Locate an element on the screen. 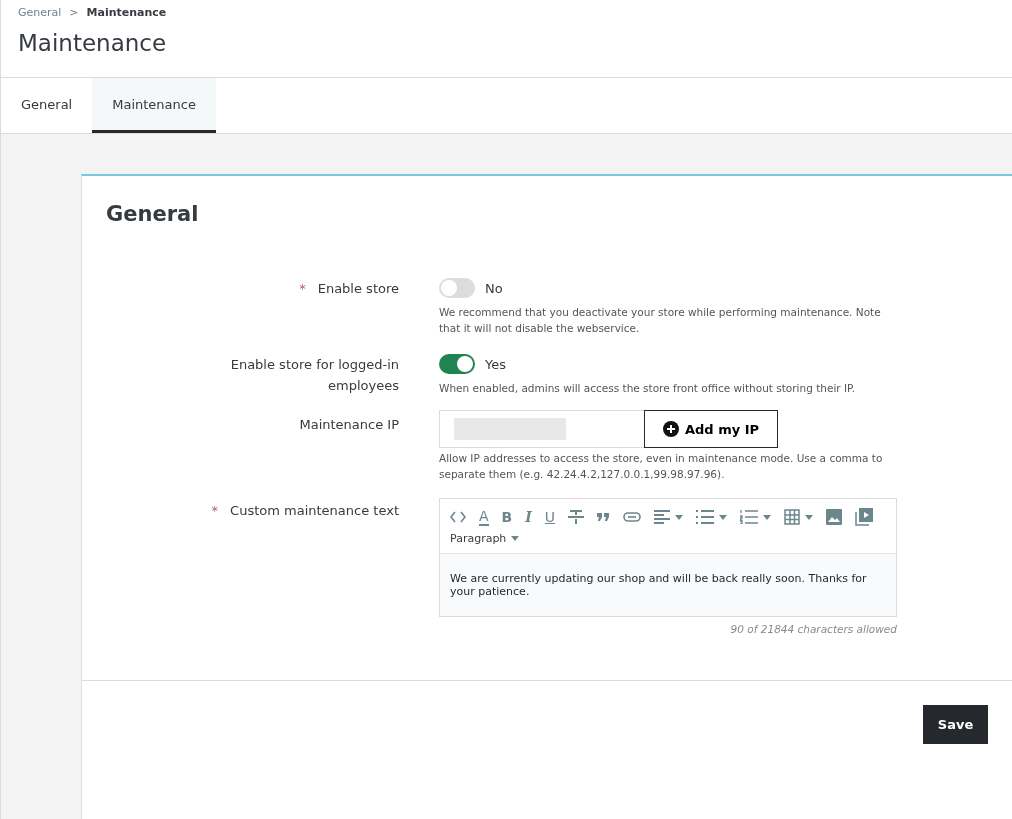 This screenshot has height=819, width=1012. table-icon is located at coordinates (792, 517).